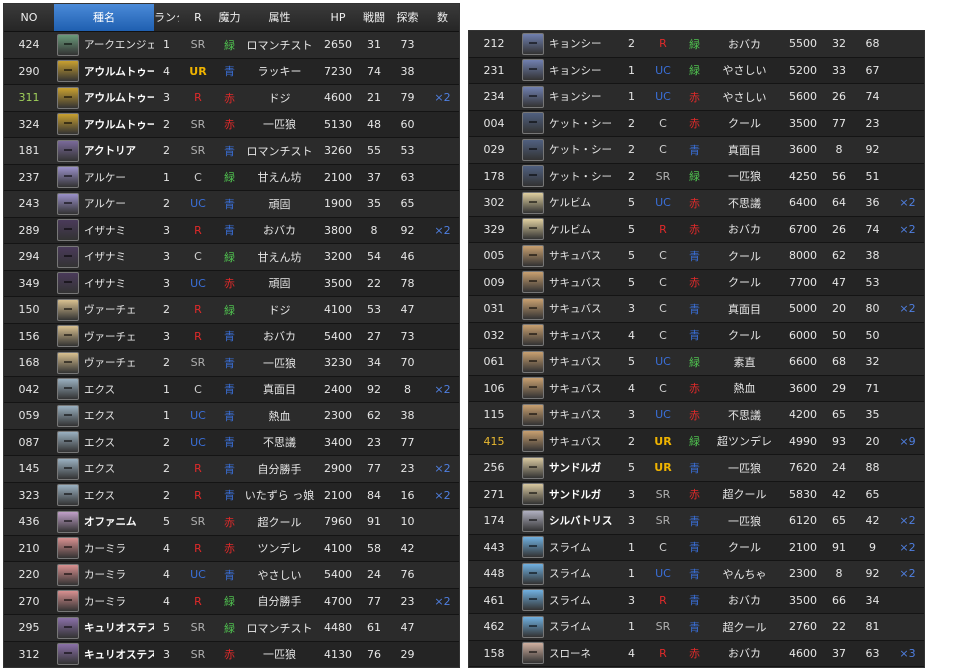 The width and height of the screenshot is (960, 668). I want to click on table-row: 059エクス1UC青熱血23006238, so click(231, 416).